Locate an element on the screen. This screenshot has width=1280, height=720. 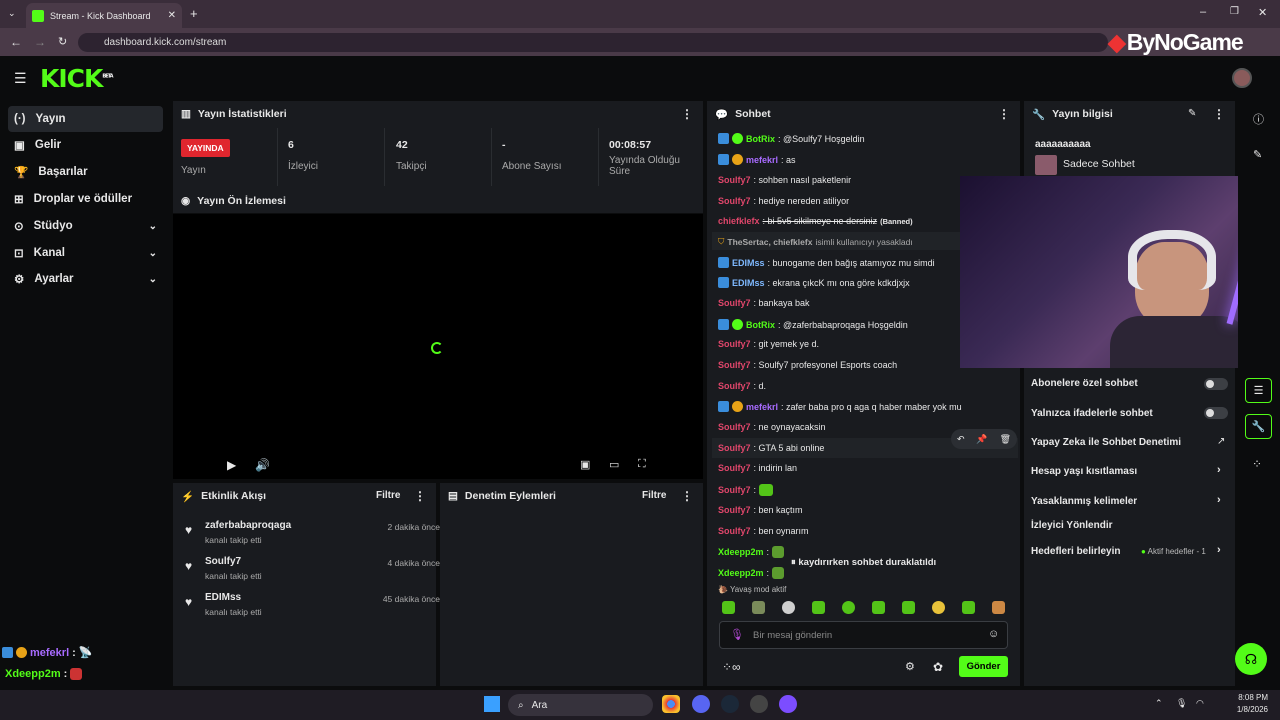
chat-input: 🎙 Bir mesaj gönderin ☺ is located at coordinates (863, 635).